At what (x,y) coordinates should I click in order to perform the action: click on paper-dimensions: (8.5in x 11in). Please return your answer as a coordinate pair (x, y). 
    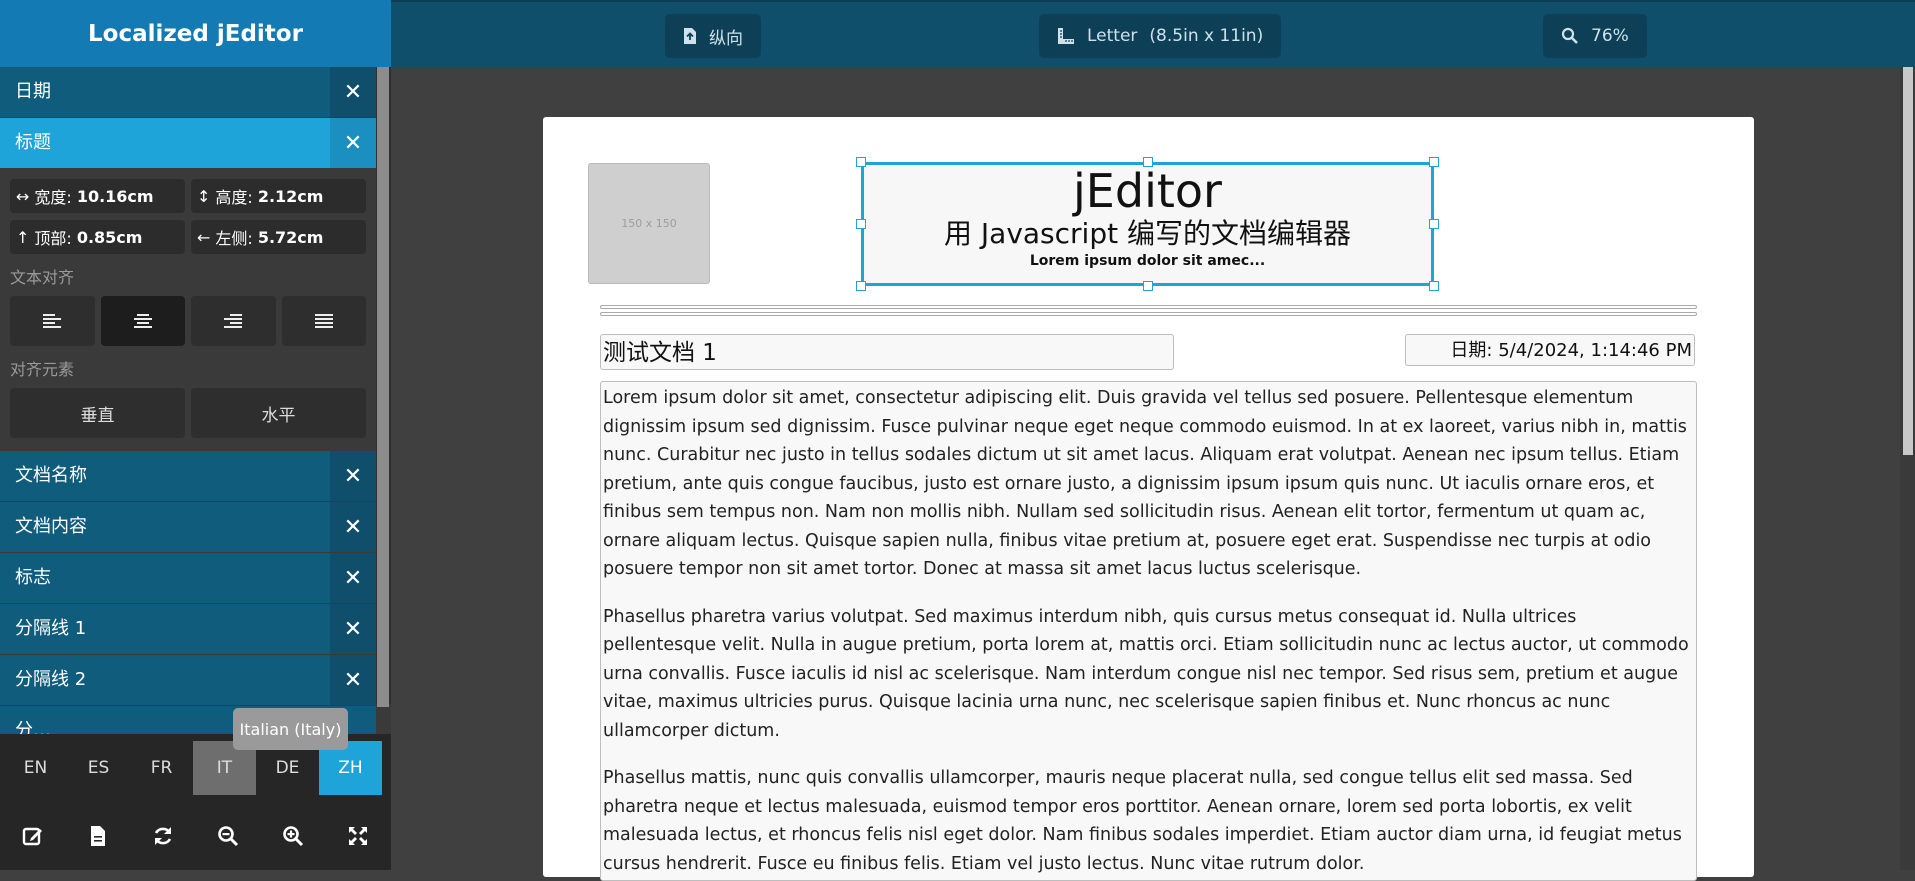
    Looking at the image, I should click on (1206, 36).